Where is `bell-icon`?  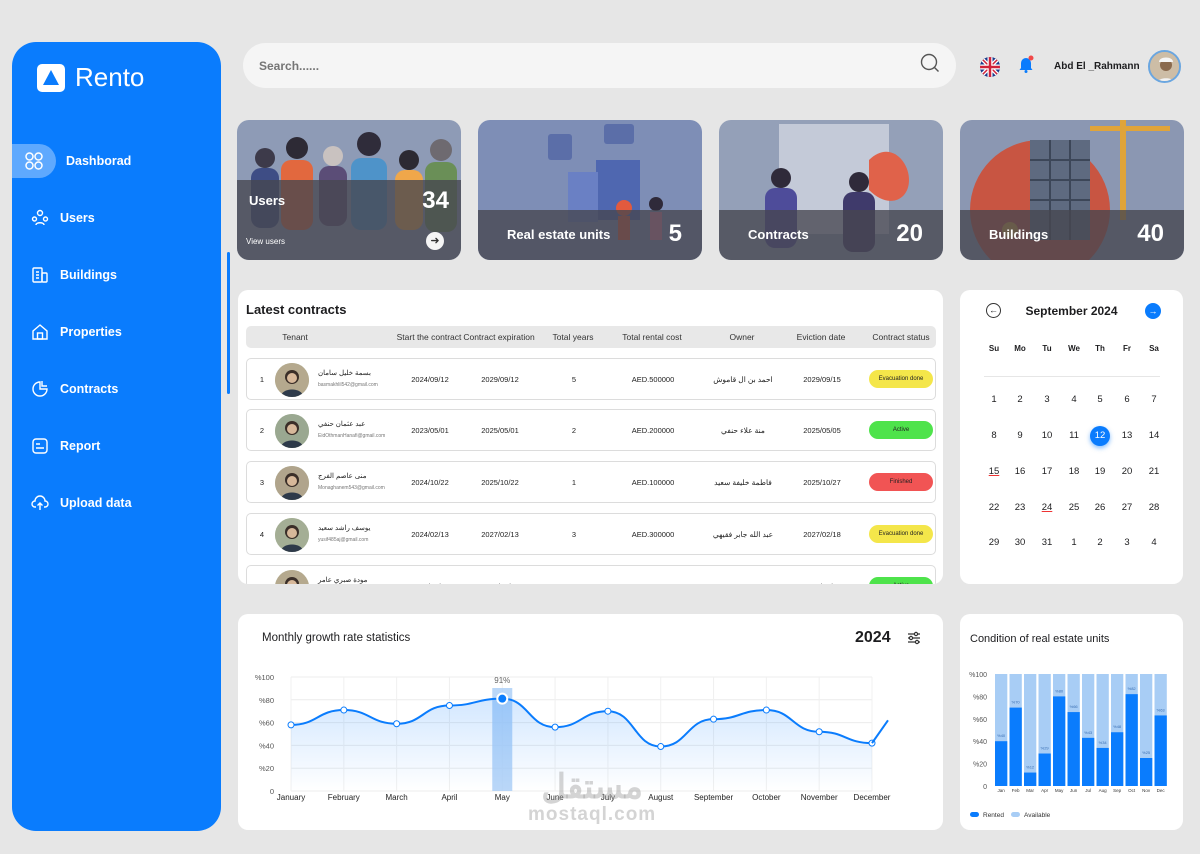 bell-icon is located at coordinates (1026, 66).